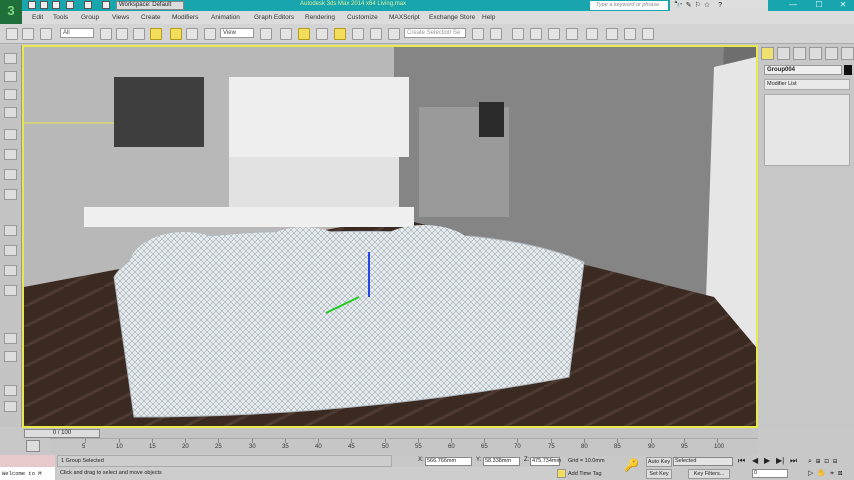 Image resolution: width=854 pixels, height=480 pixels. Describe the element at coordinates (741, 461) in the screenshot. I see `go-to-start-icon: ⏮` at that location.